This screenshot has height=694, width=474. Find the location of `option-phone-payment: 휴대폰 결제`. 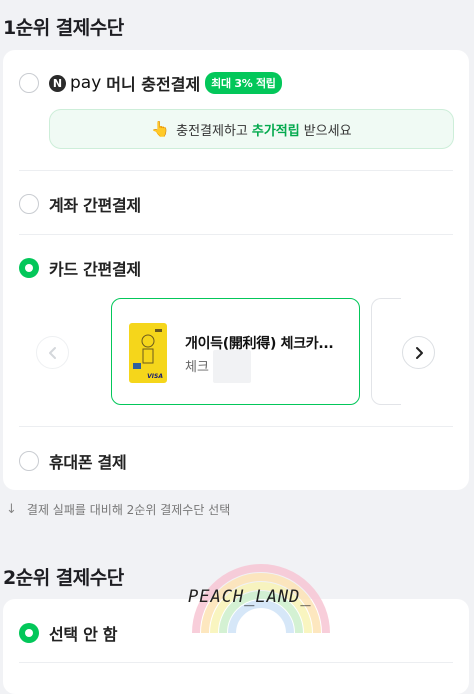

option-phone-payment: 휴대폰 결제 is located at coordinates (73, 461).